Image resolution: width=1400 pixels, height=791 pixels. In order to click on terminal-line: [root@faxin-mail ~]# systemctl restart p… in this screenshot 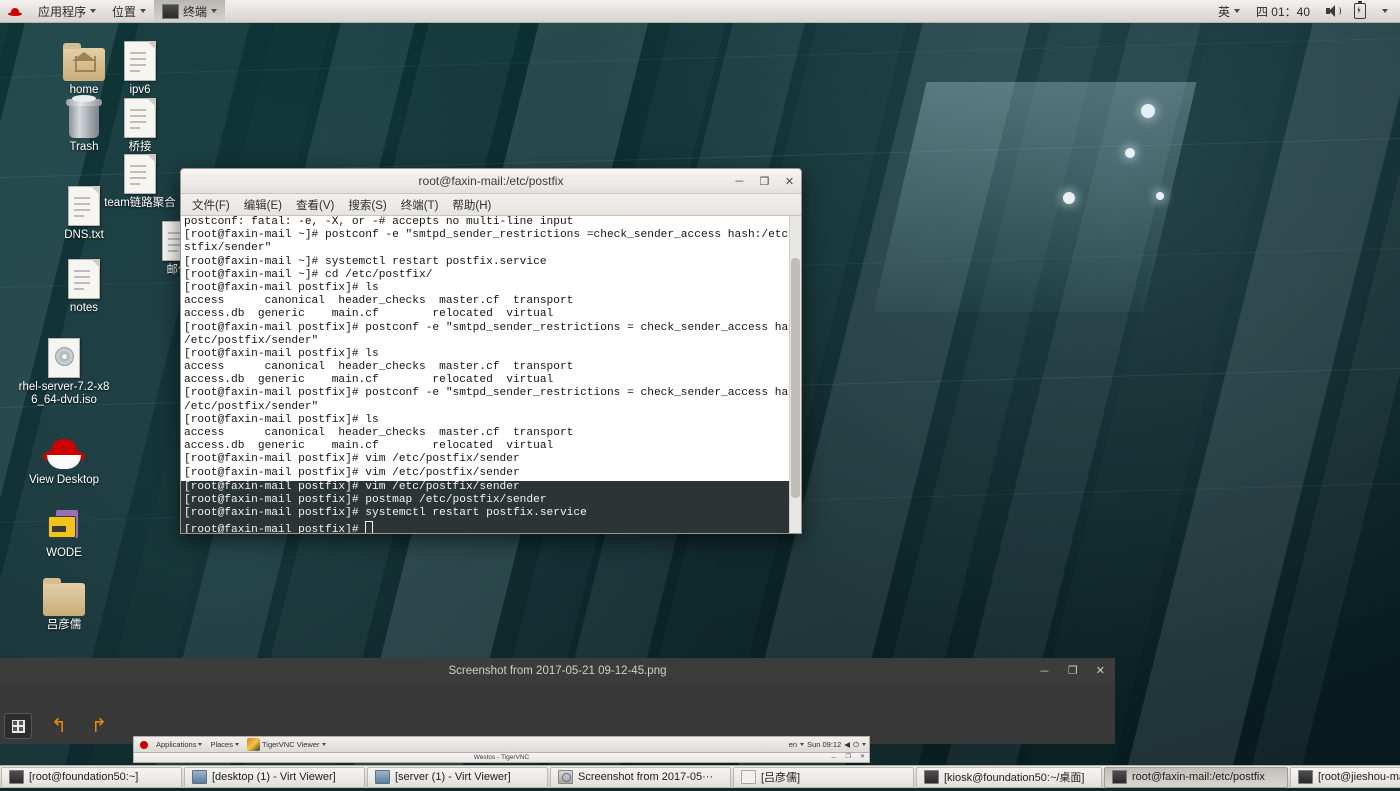, I will do `click(365, 261)`.